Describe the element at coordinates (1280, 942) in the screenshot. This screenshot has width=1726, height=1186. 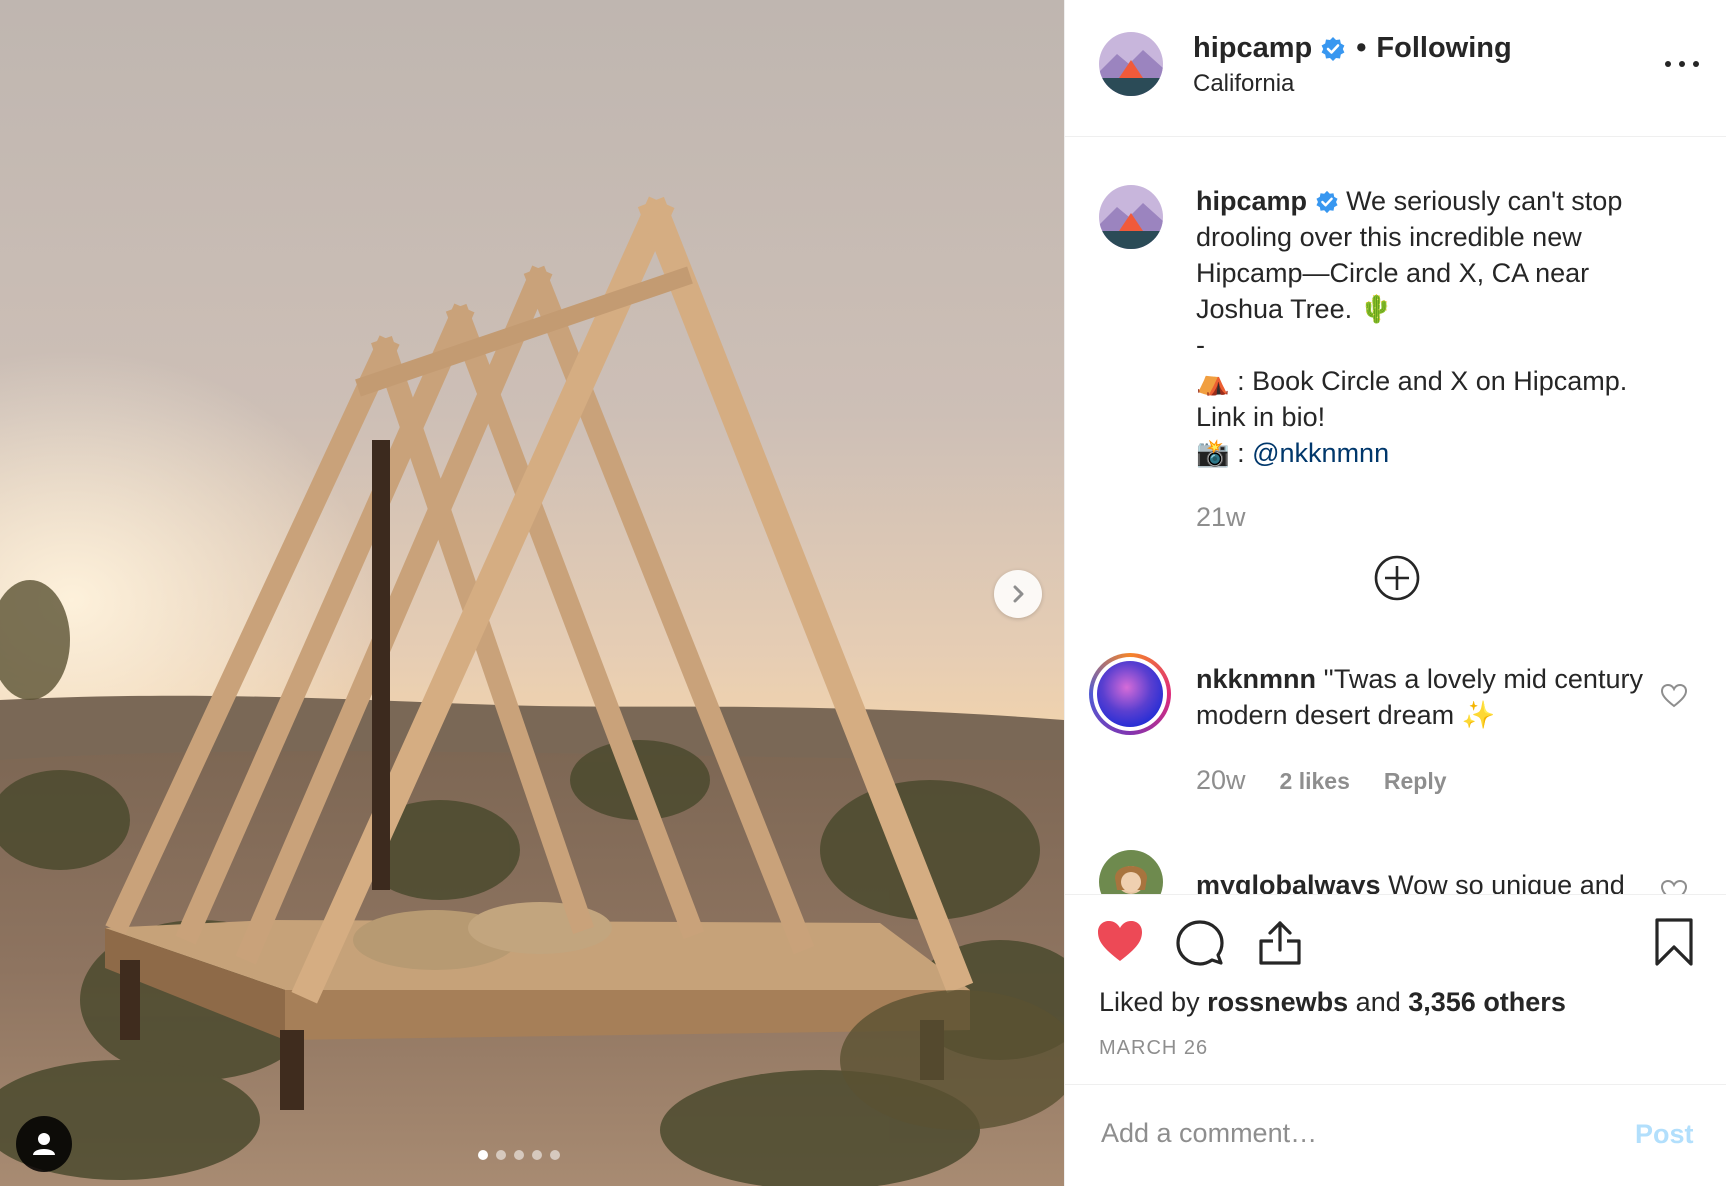
I see `share-icon` at that location.